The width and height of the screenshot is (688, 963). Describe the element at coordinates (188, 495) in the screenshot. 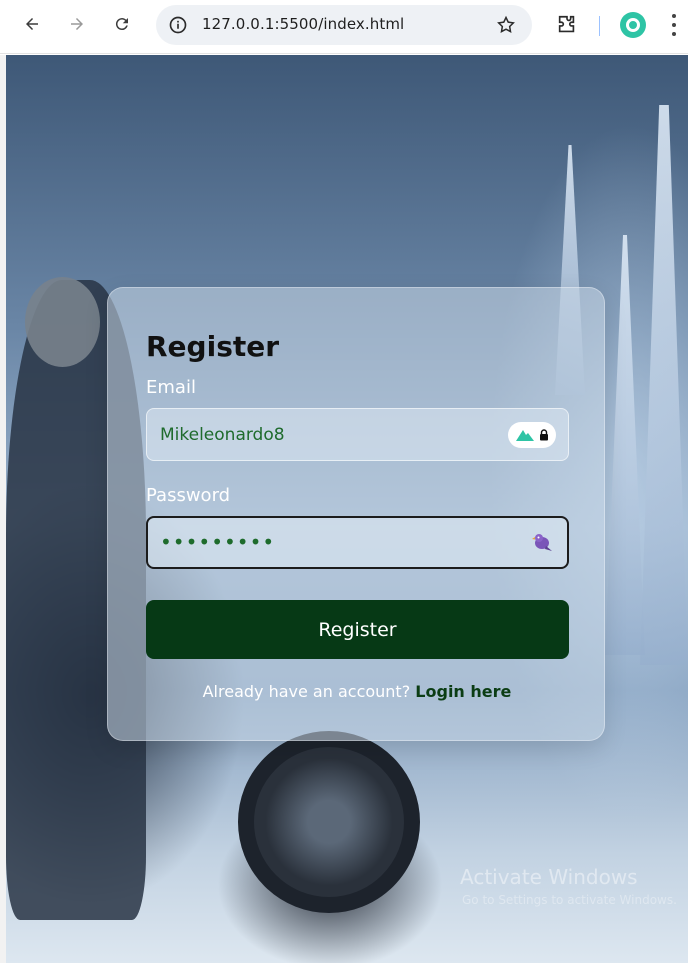

I see `password-label: Password` at that location.